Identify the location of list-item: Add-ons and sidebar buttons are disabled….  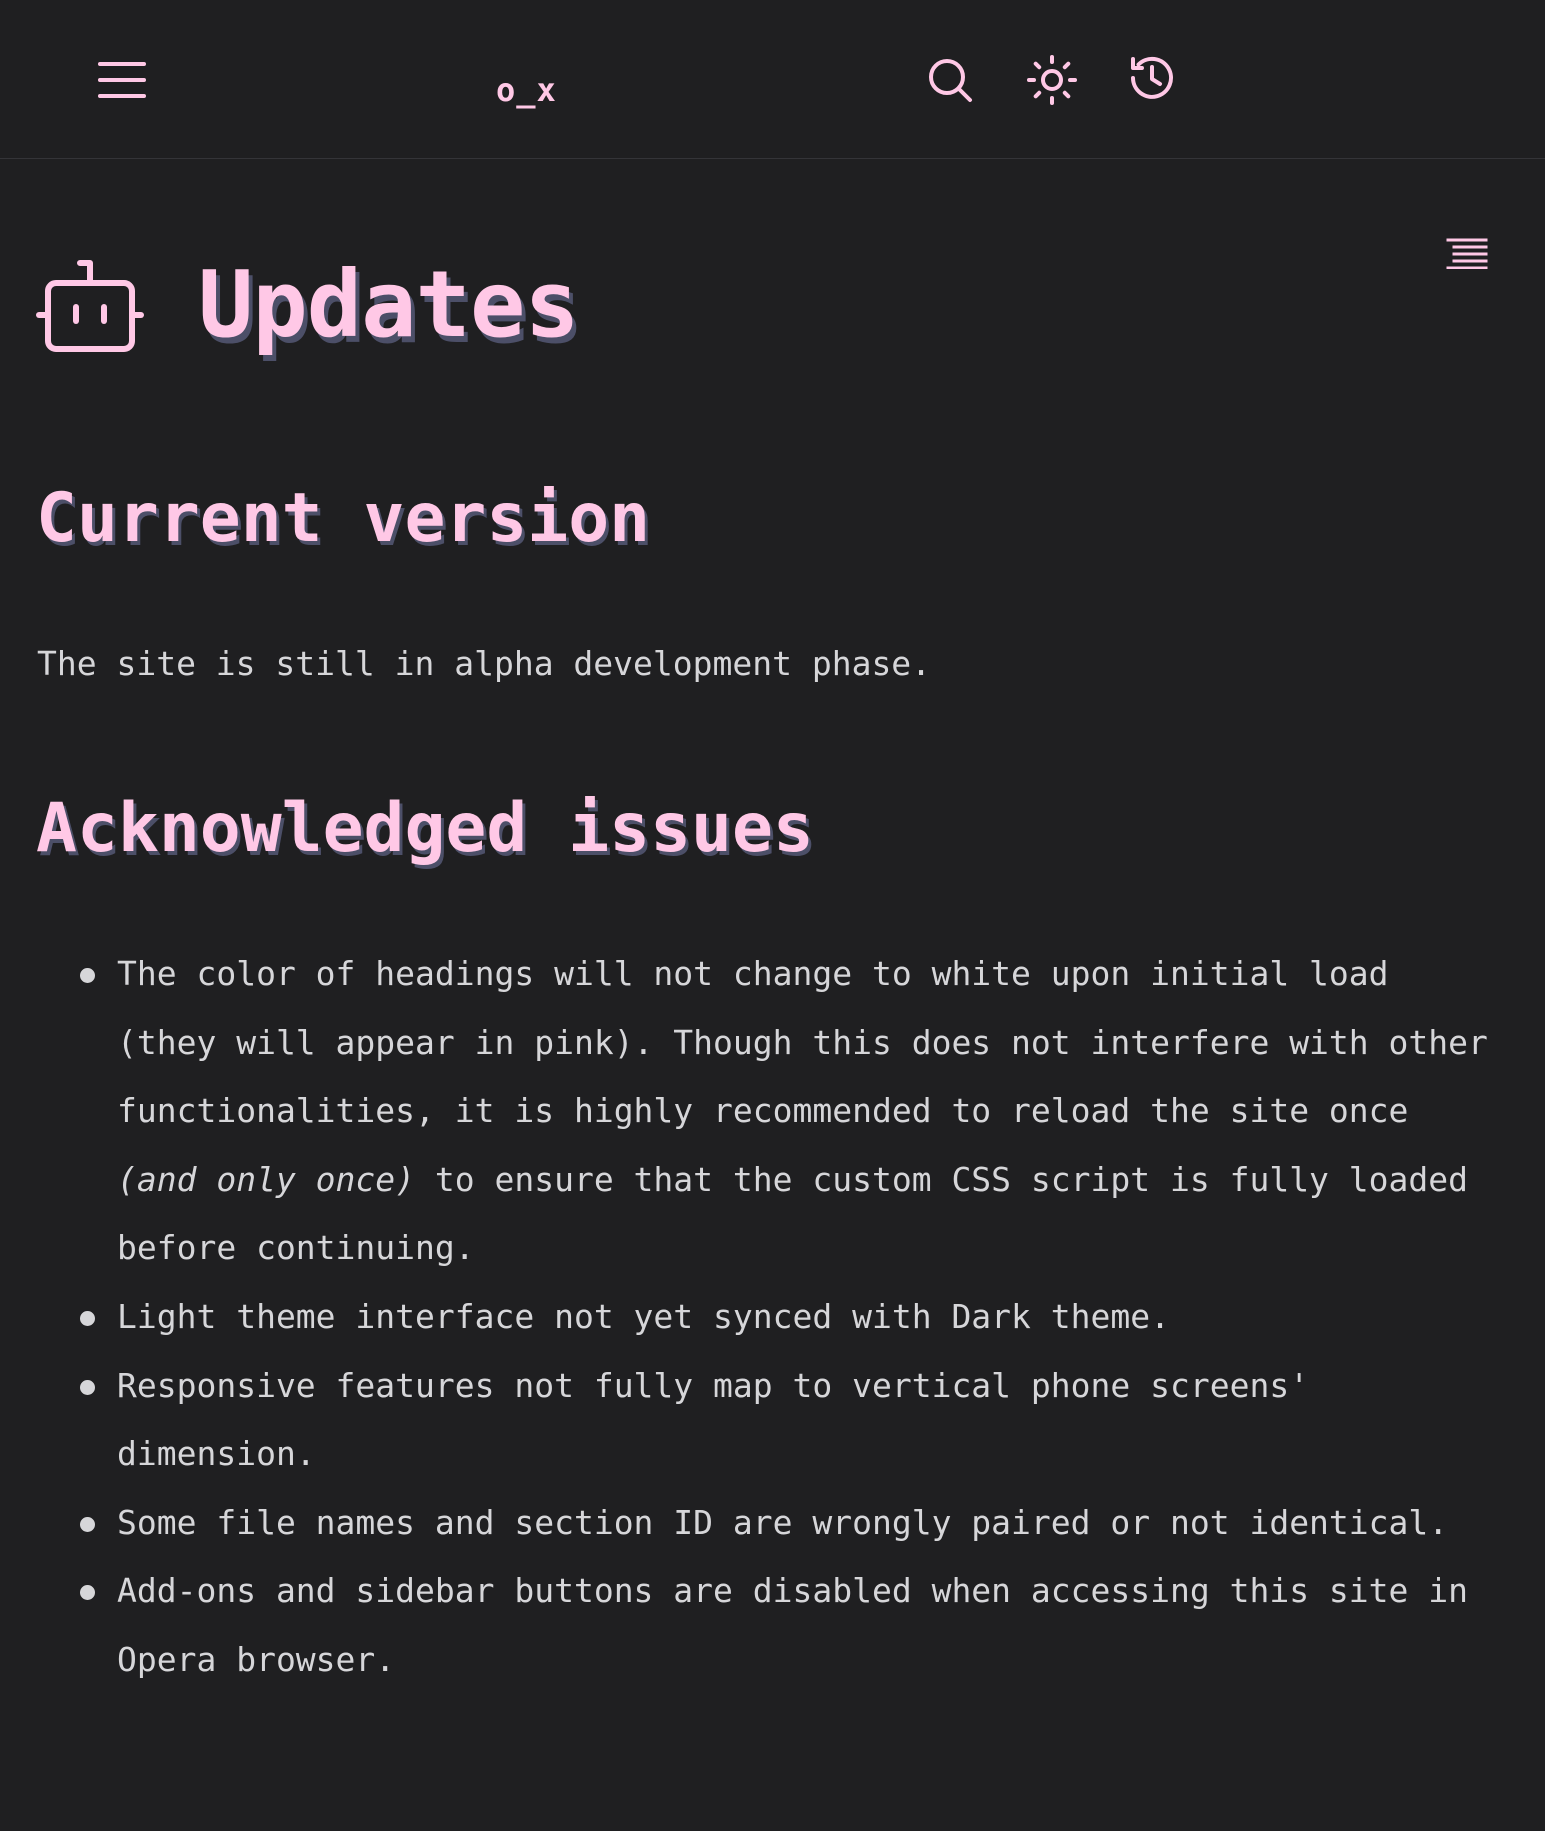
(788, 1625).